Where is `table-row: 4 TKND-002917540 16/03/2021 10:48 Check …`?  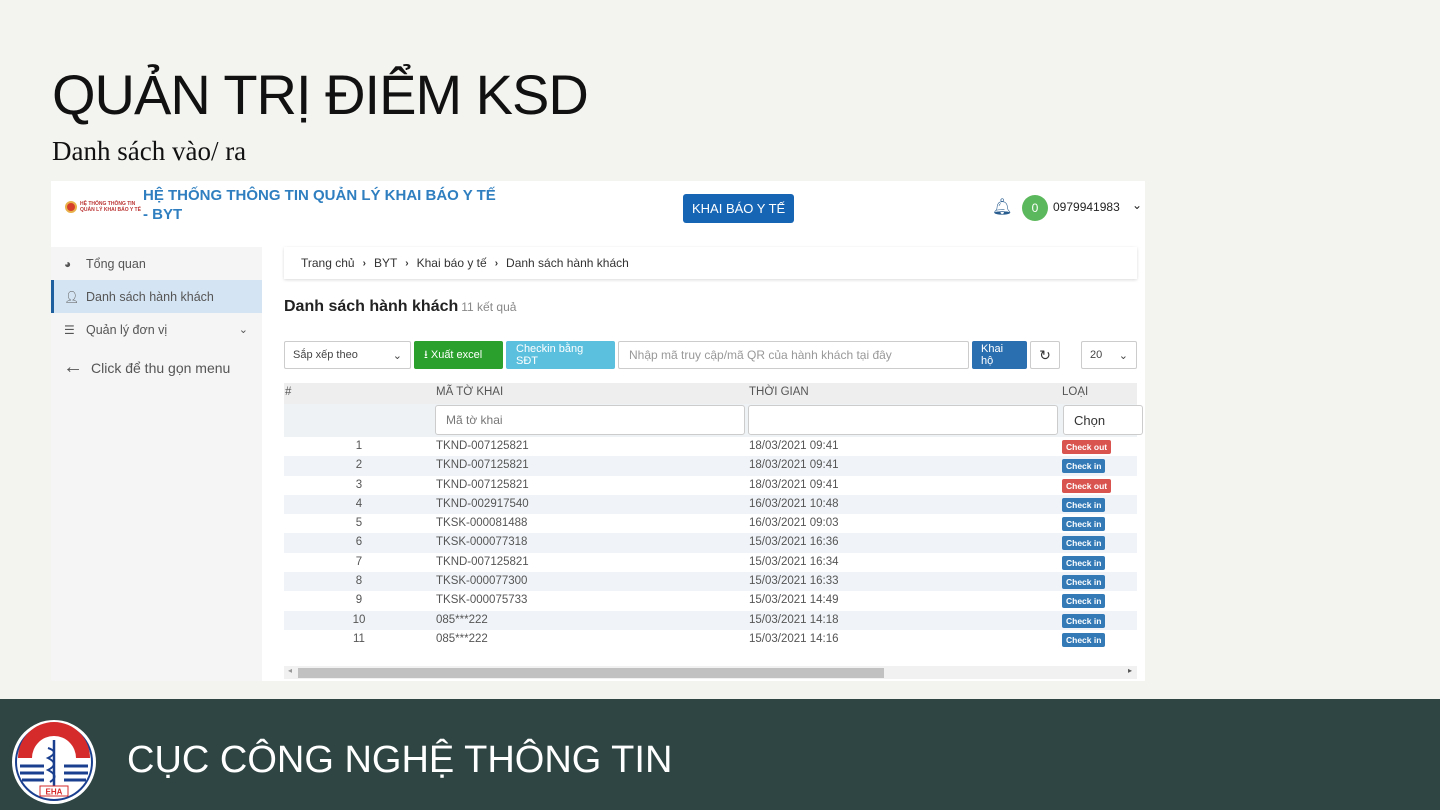
table-row: 4 TKND-002917540 16/03/2021 10:48 Check … is located at coordinates (710, 504).